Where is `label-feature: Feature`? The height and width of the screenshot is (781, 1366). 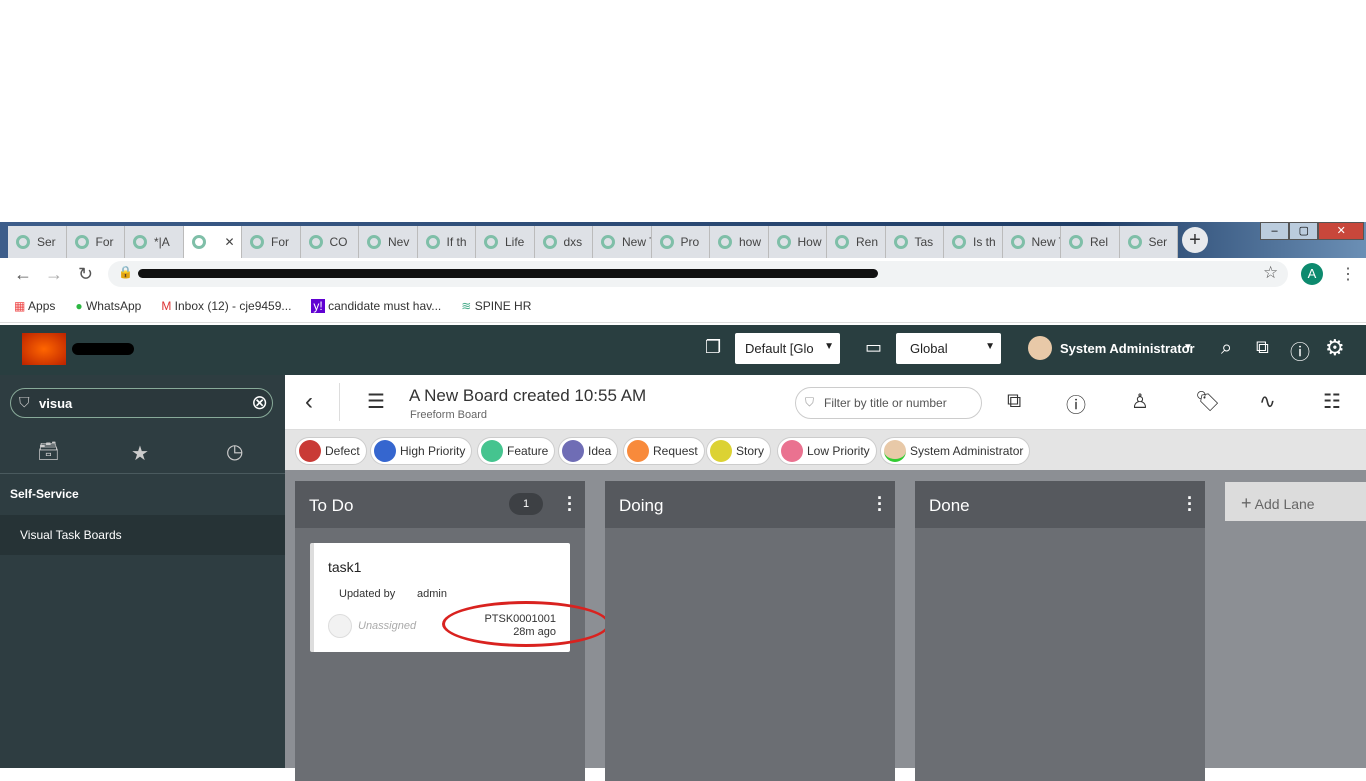
label-feature: Feature is located at coordinates (516, 451).